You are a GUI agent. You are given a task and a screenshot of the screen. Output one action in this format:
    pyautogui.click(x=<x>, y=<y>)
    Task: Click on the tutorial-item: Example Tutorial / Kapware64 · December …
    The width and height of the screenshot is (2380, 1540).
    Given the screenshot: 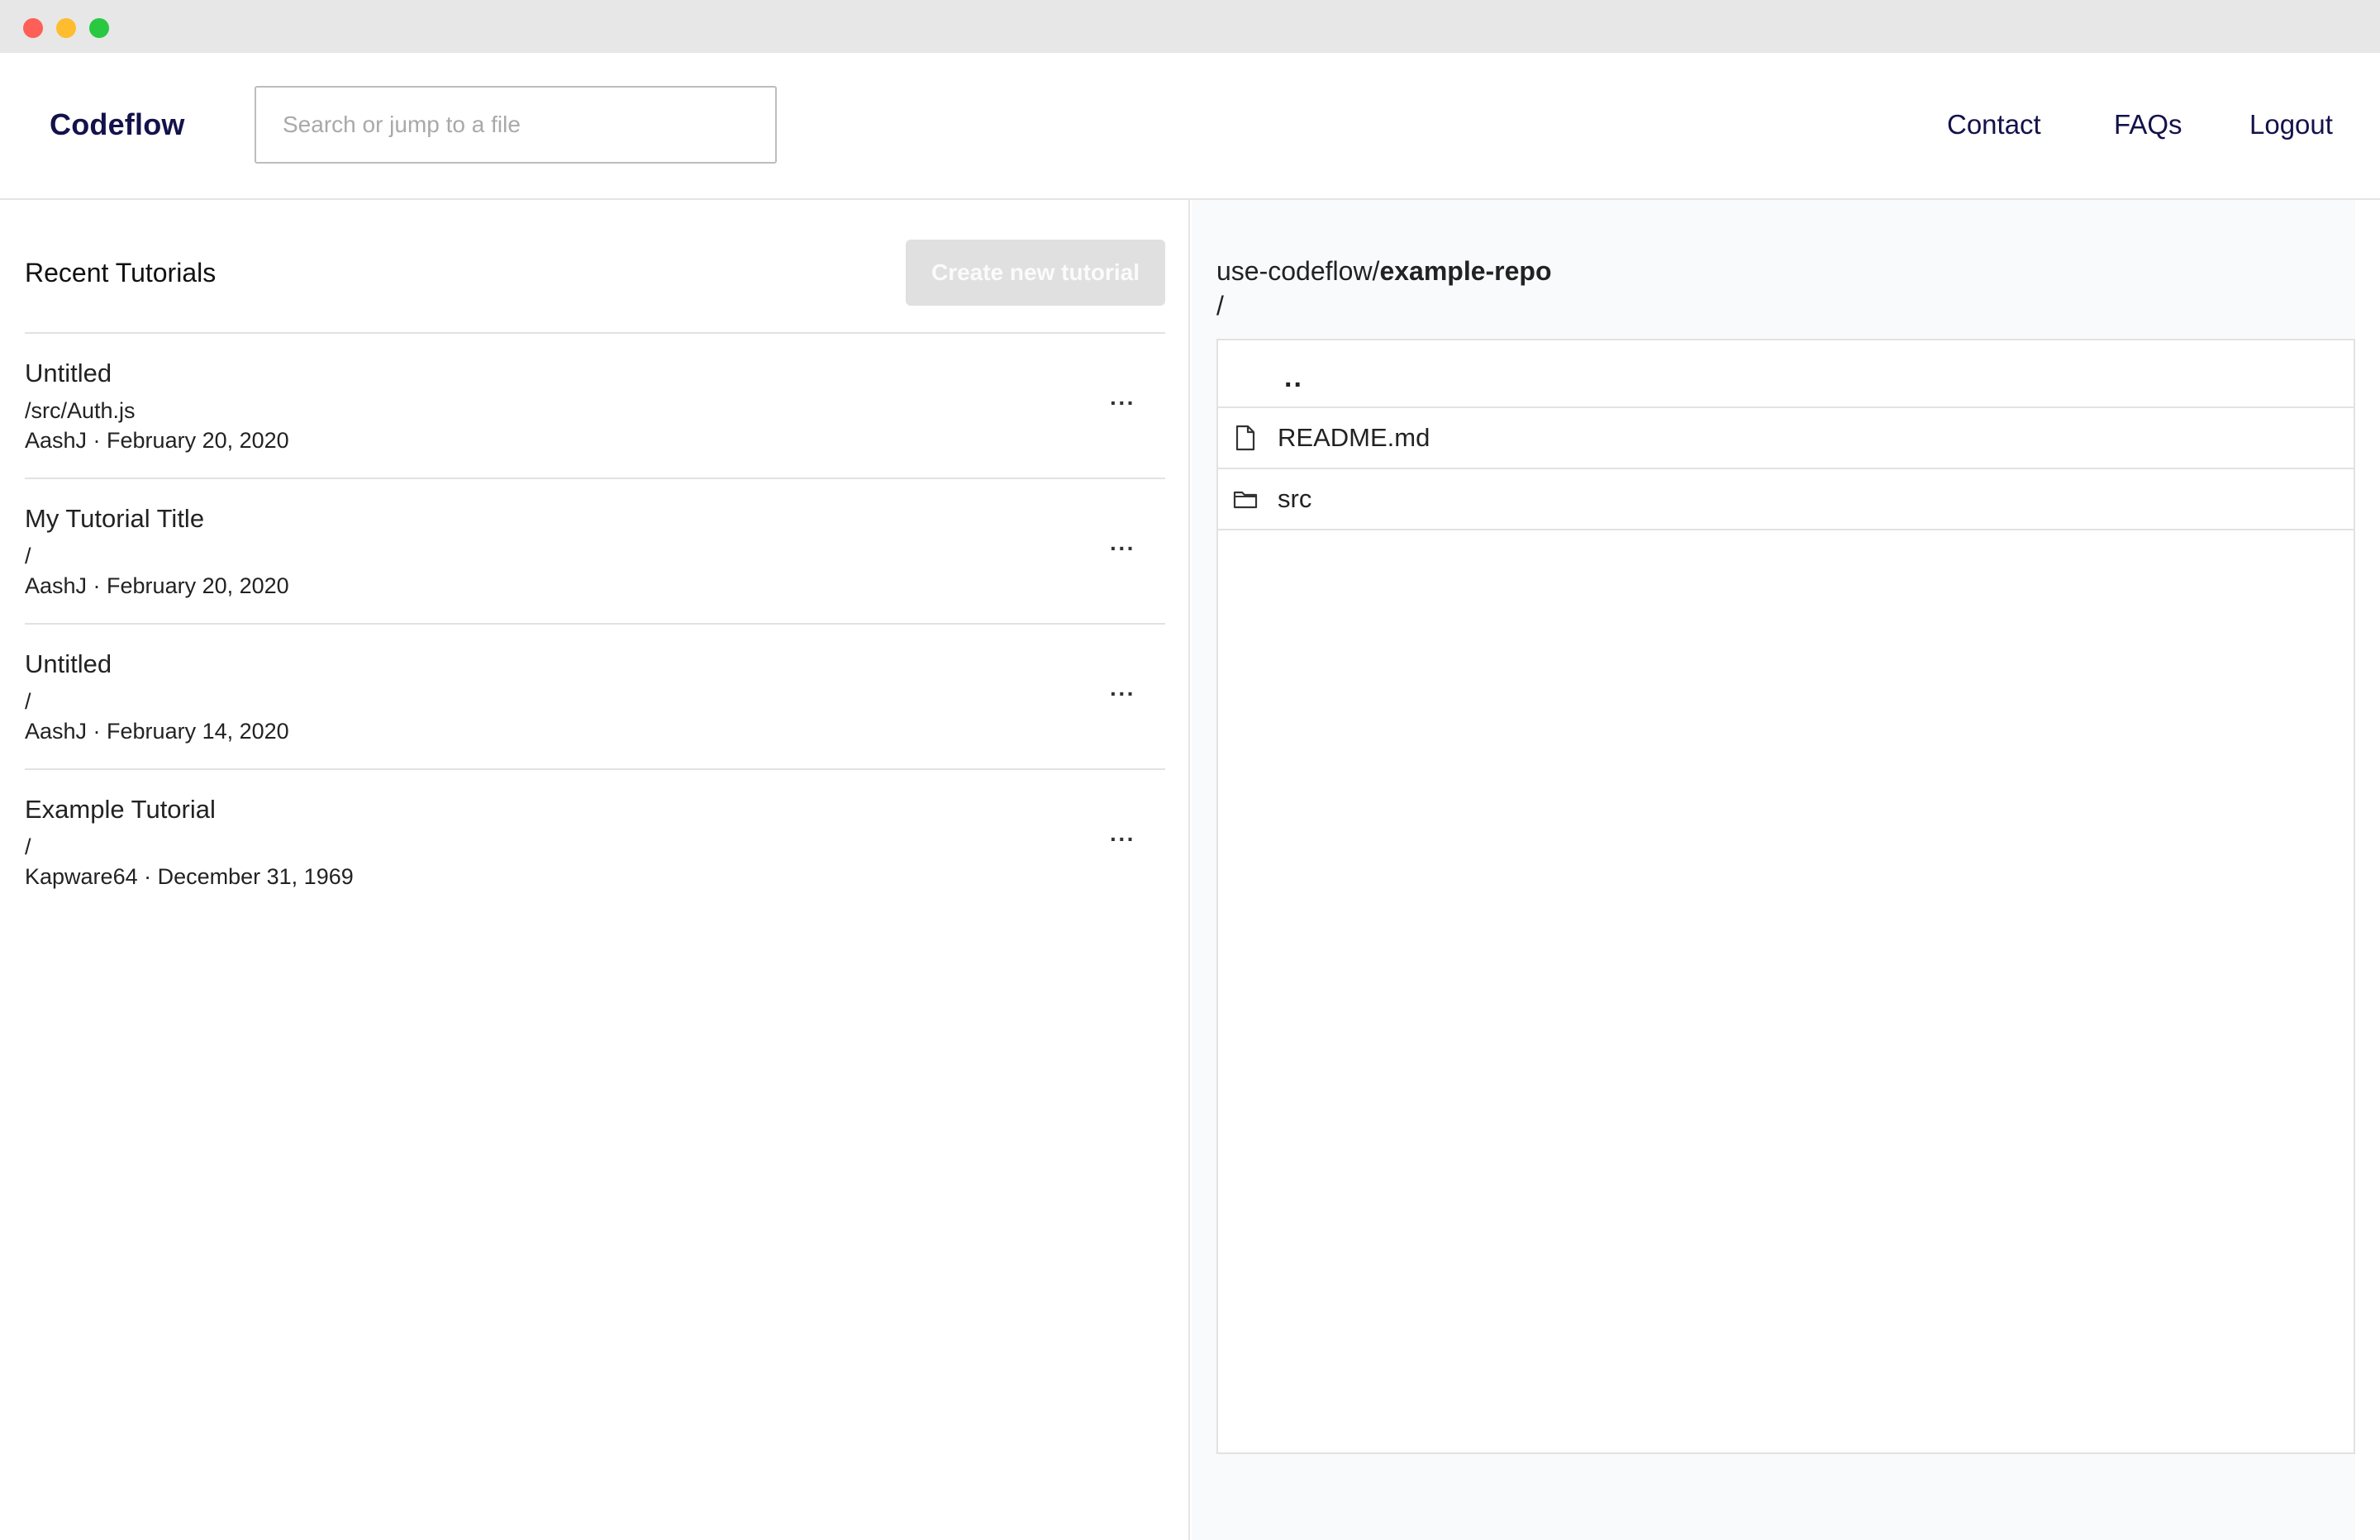 What is the action you would take?
    pyautogui.click(x=595, y=841)
    